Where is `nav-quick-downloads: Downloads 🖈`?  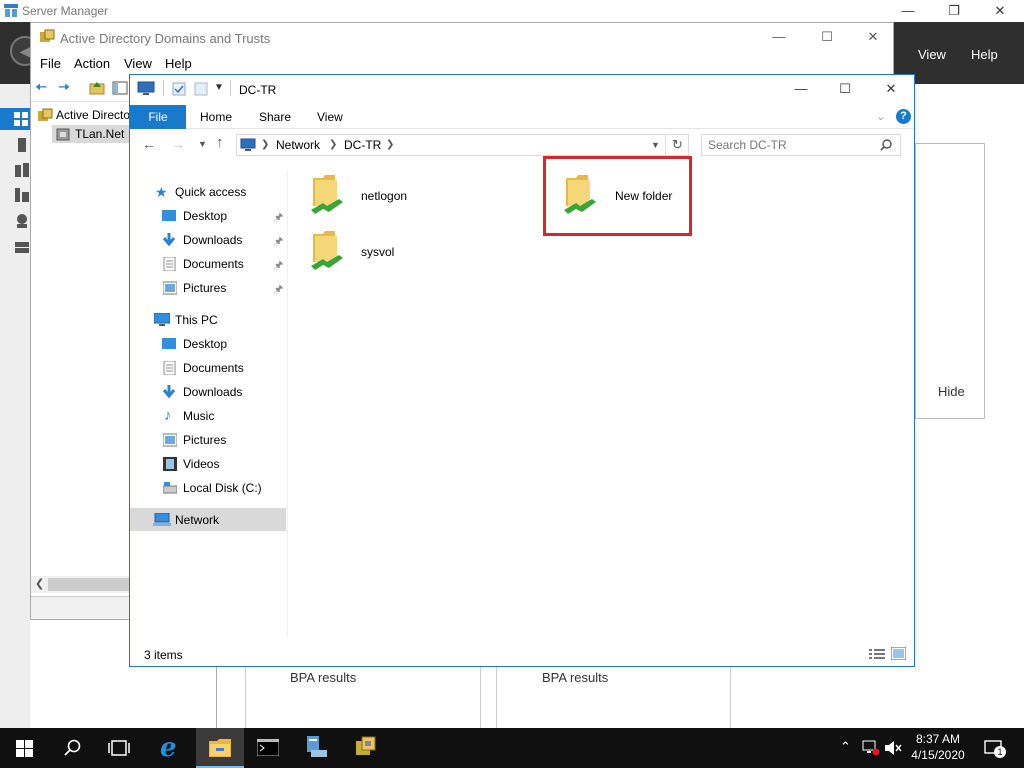
nav-quick-downloads: Downloads 🖈 is located at coordinates (208, 240).